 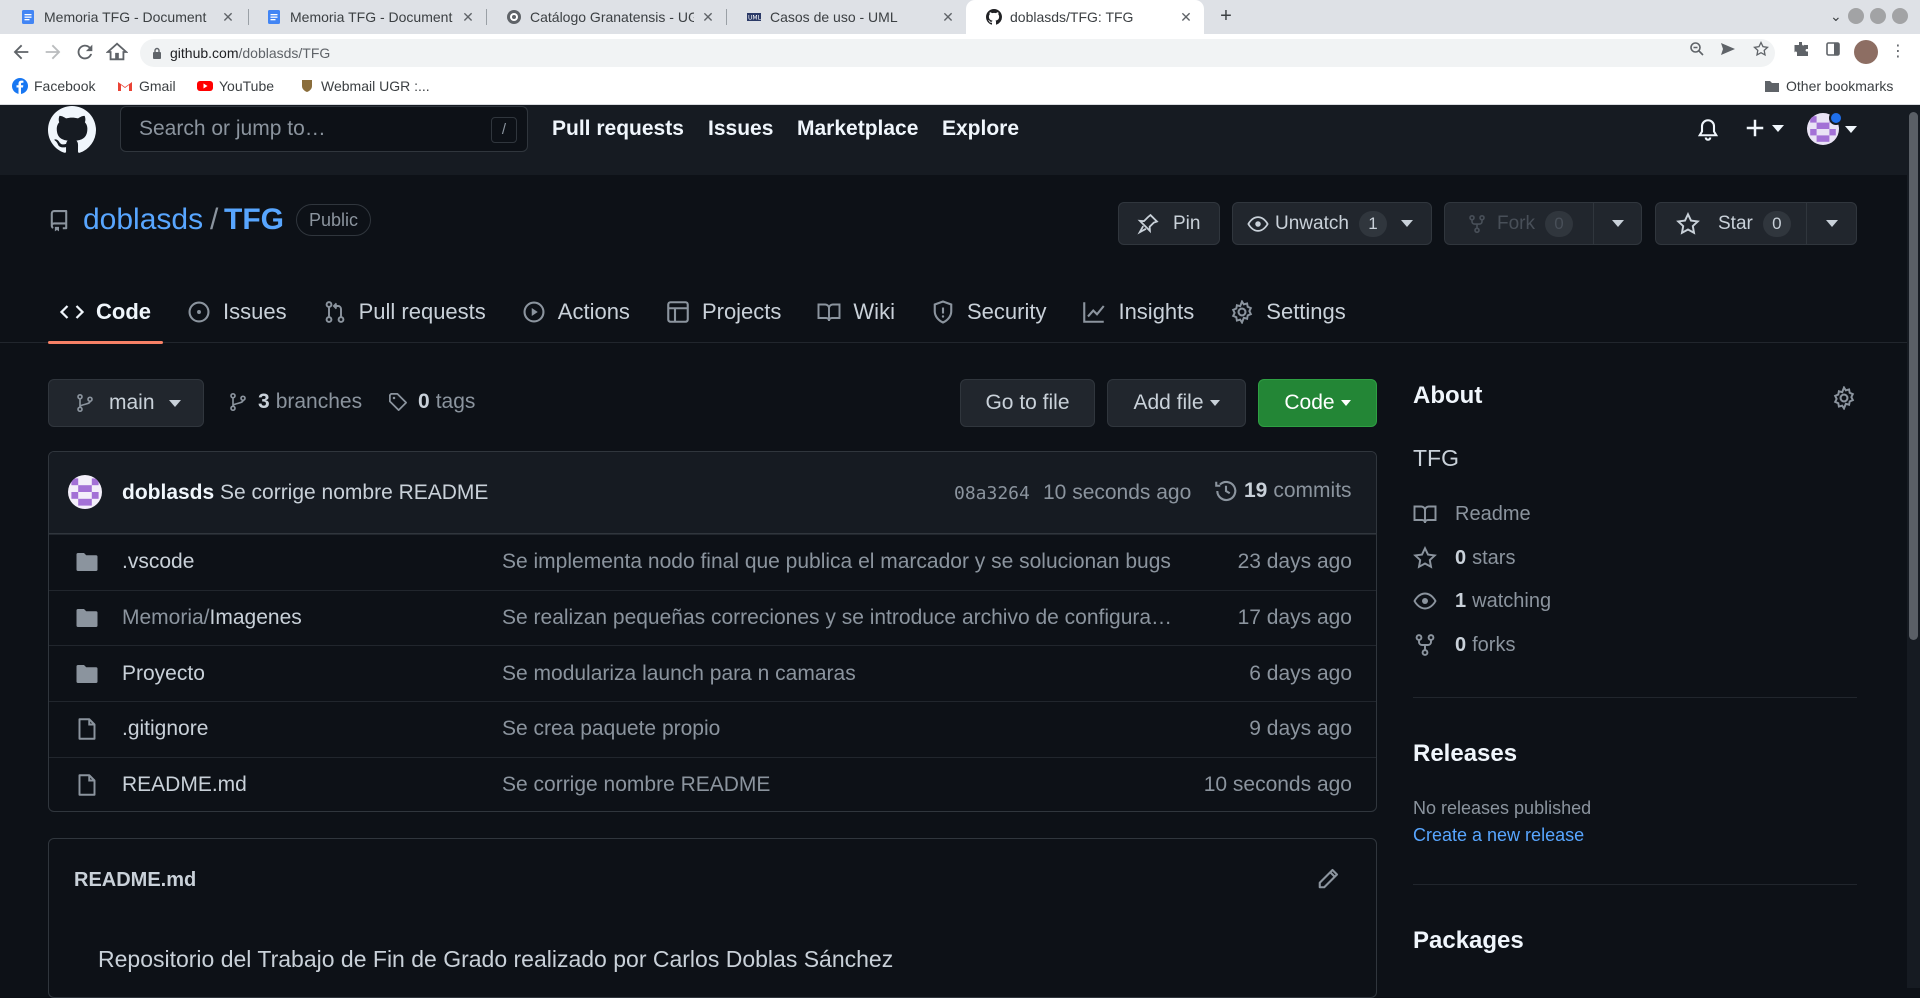 I want to click on file-commit-message: Se modulariza launch para n camaras, so click(x=838, y=674).